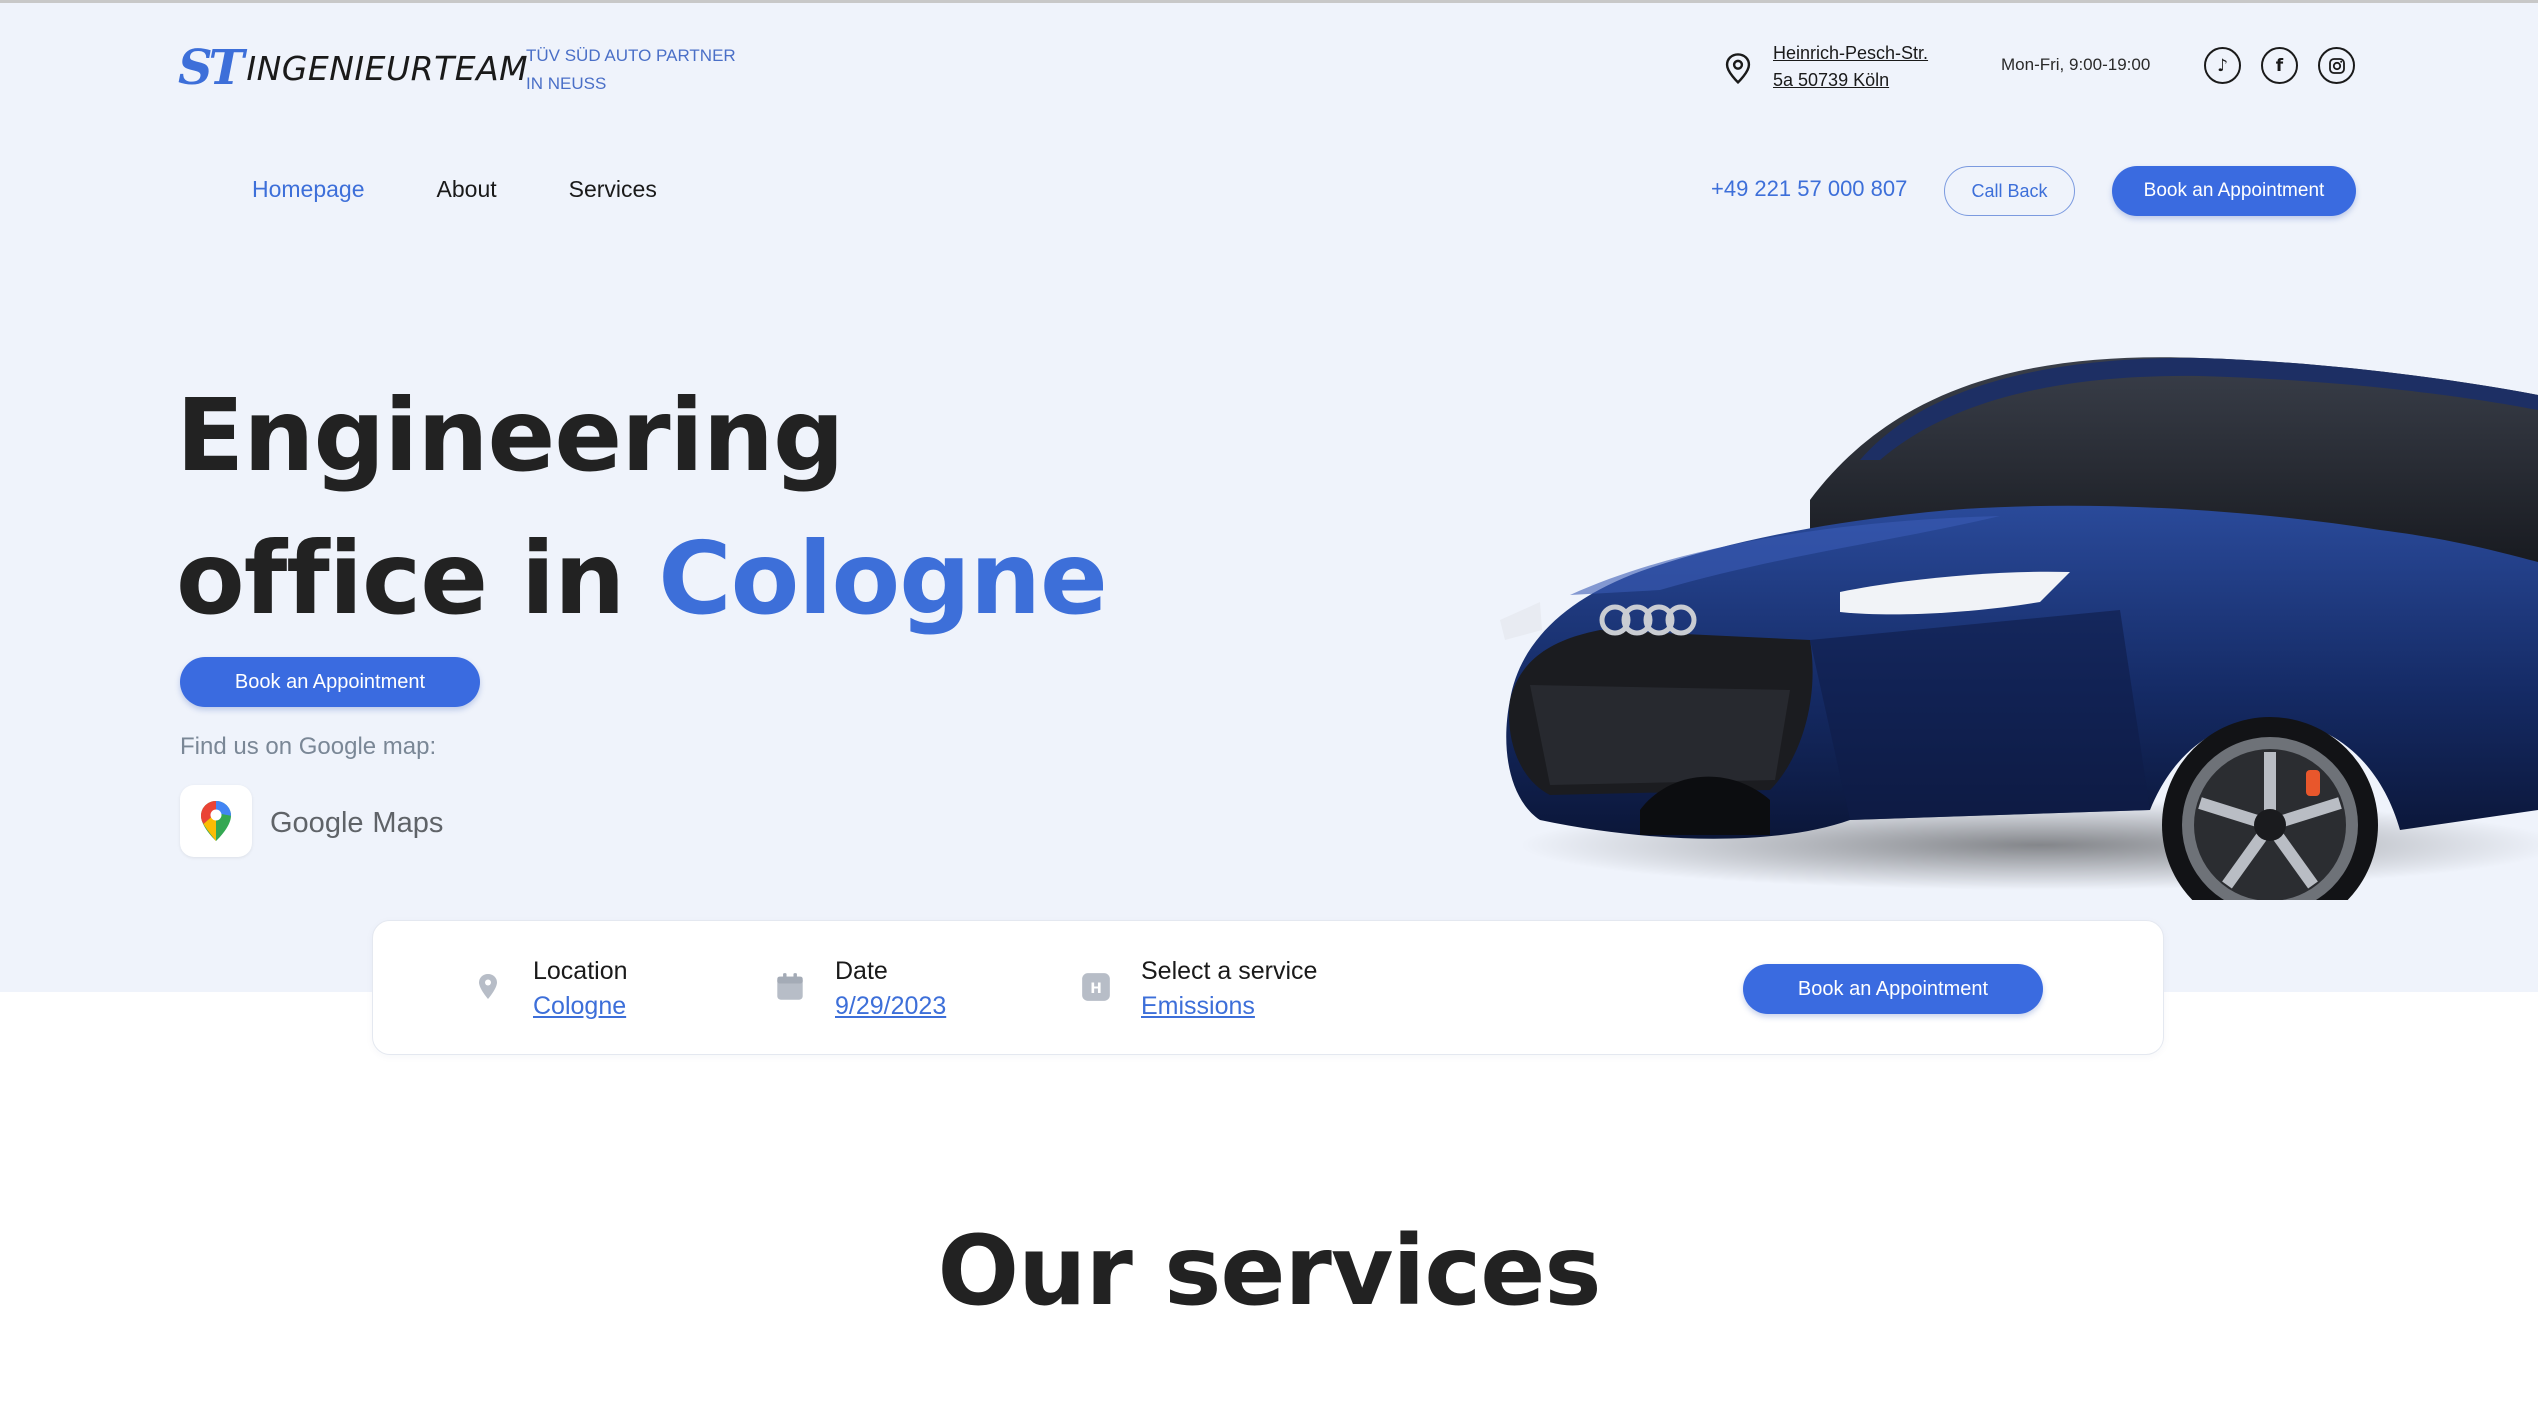  What do you see at coordinates (613, 189) in the screenshot?
I see `nav-item-services: Services` at bounding box center [613, 189].